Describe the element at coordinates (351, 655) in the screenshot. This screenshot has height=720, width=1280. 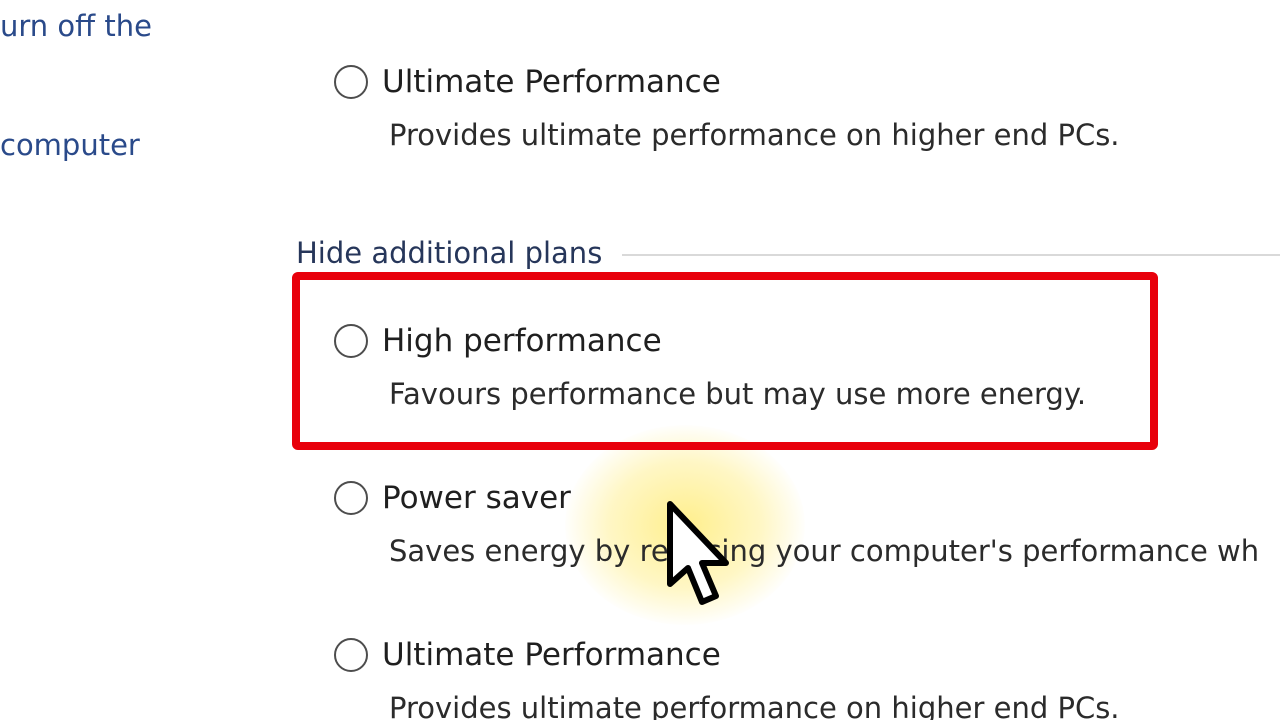
I see `radio-ultimate-performance-bottom` at that location.